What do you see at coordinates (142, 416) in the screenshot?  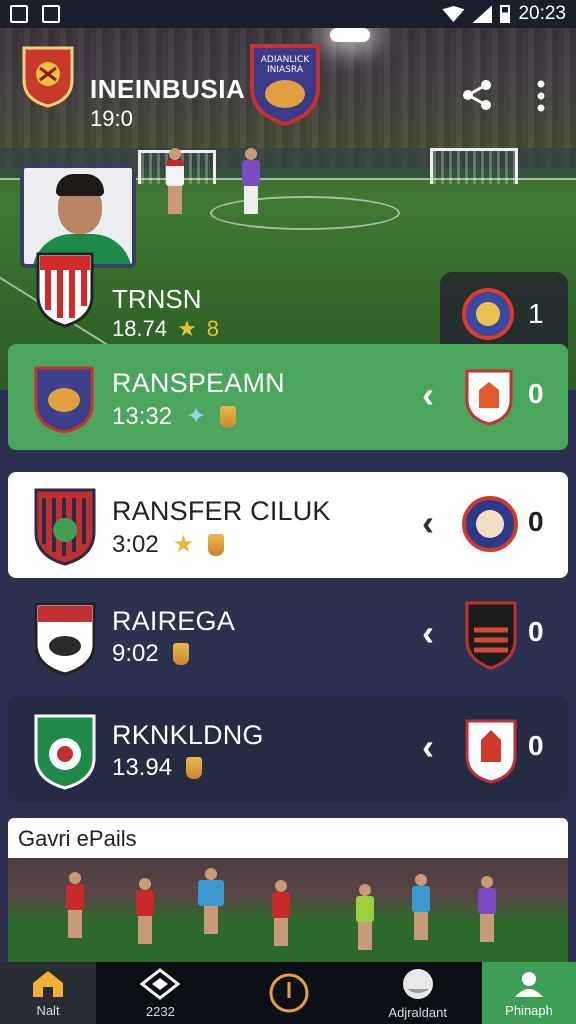 I see `match-time: 13:32` at bounding box center [142, 416].